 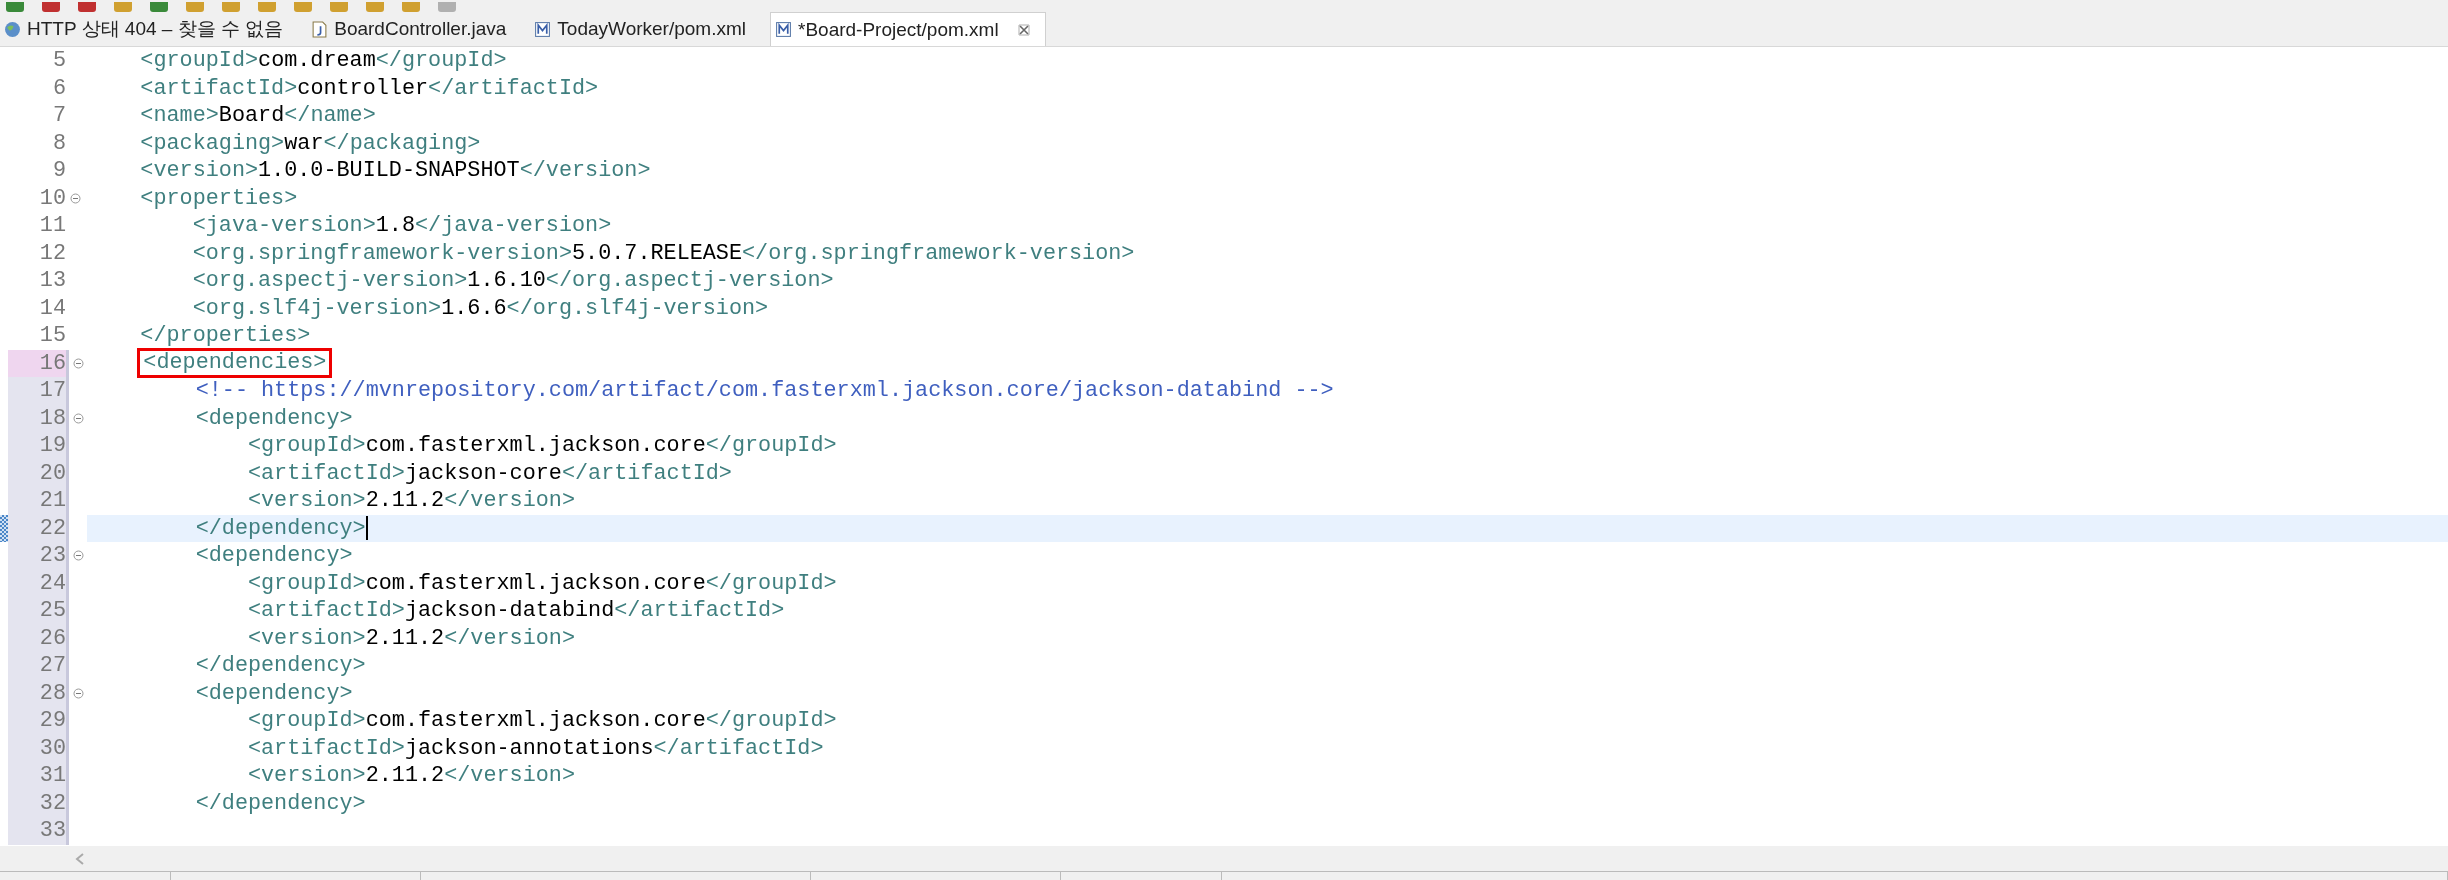 What do you see at coordinates (395, 226) in the screenshot?
I see `tag-value: 1.8` at bounding box center [395, 226].